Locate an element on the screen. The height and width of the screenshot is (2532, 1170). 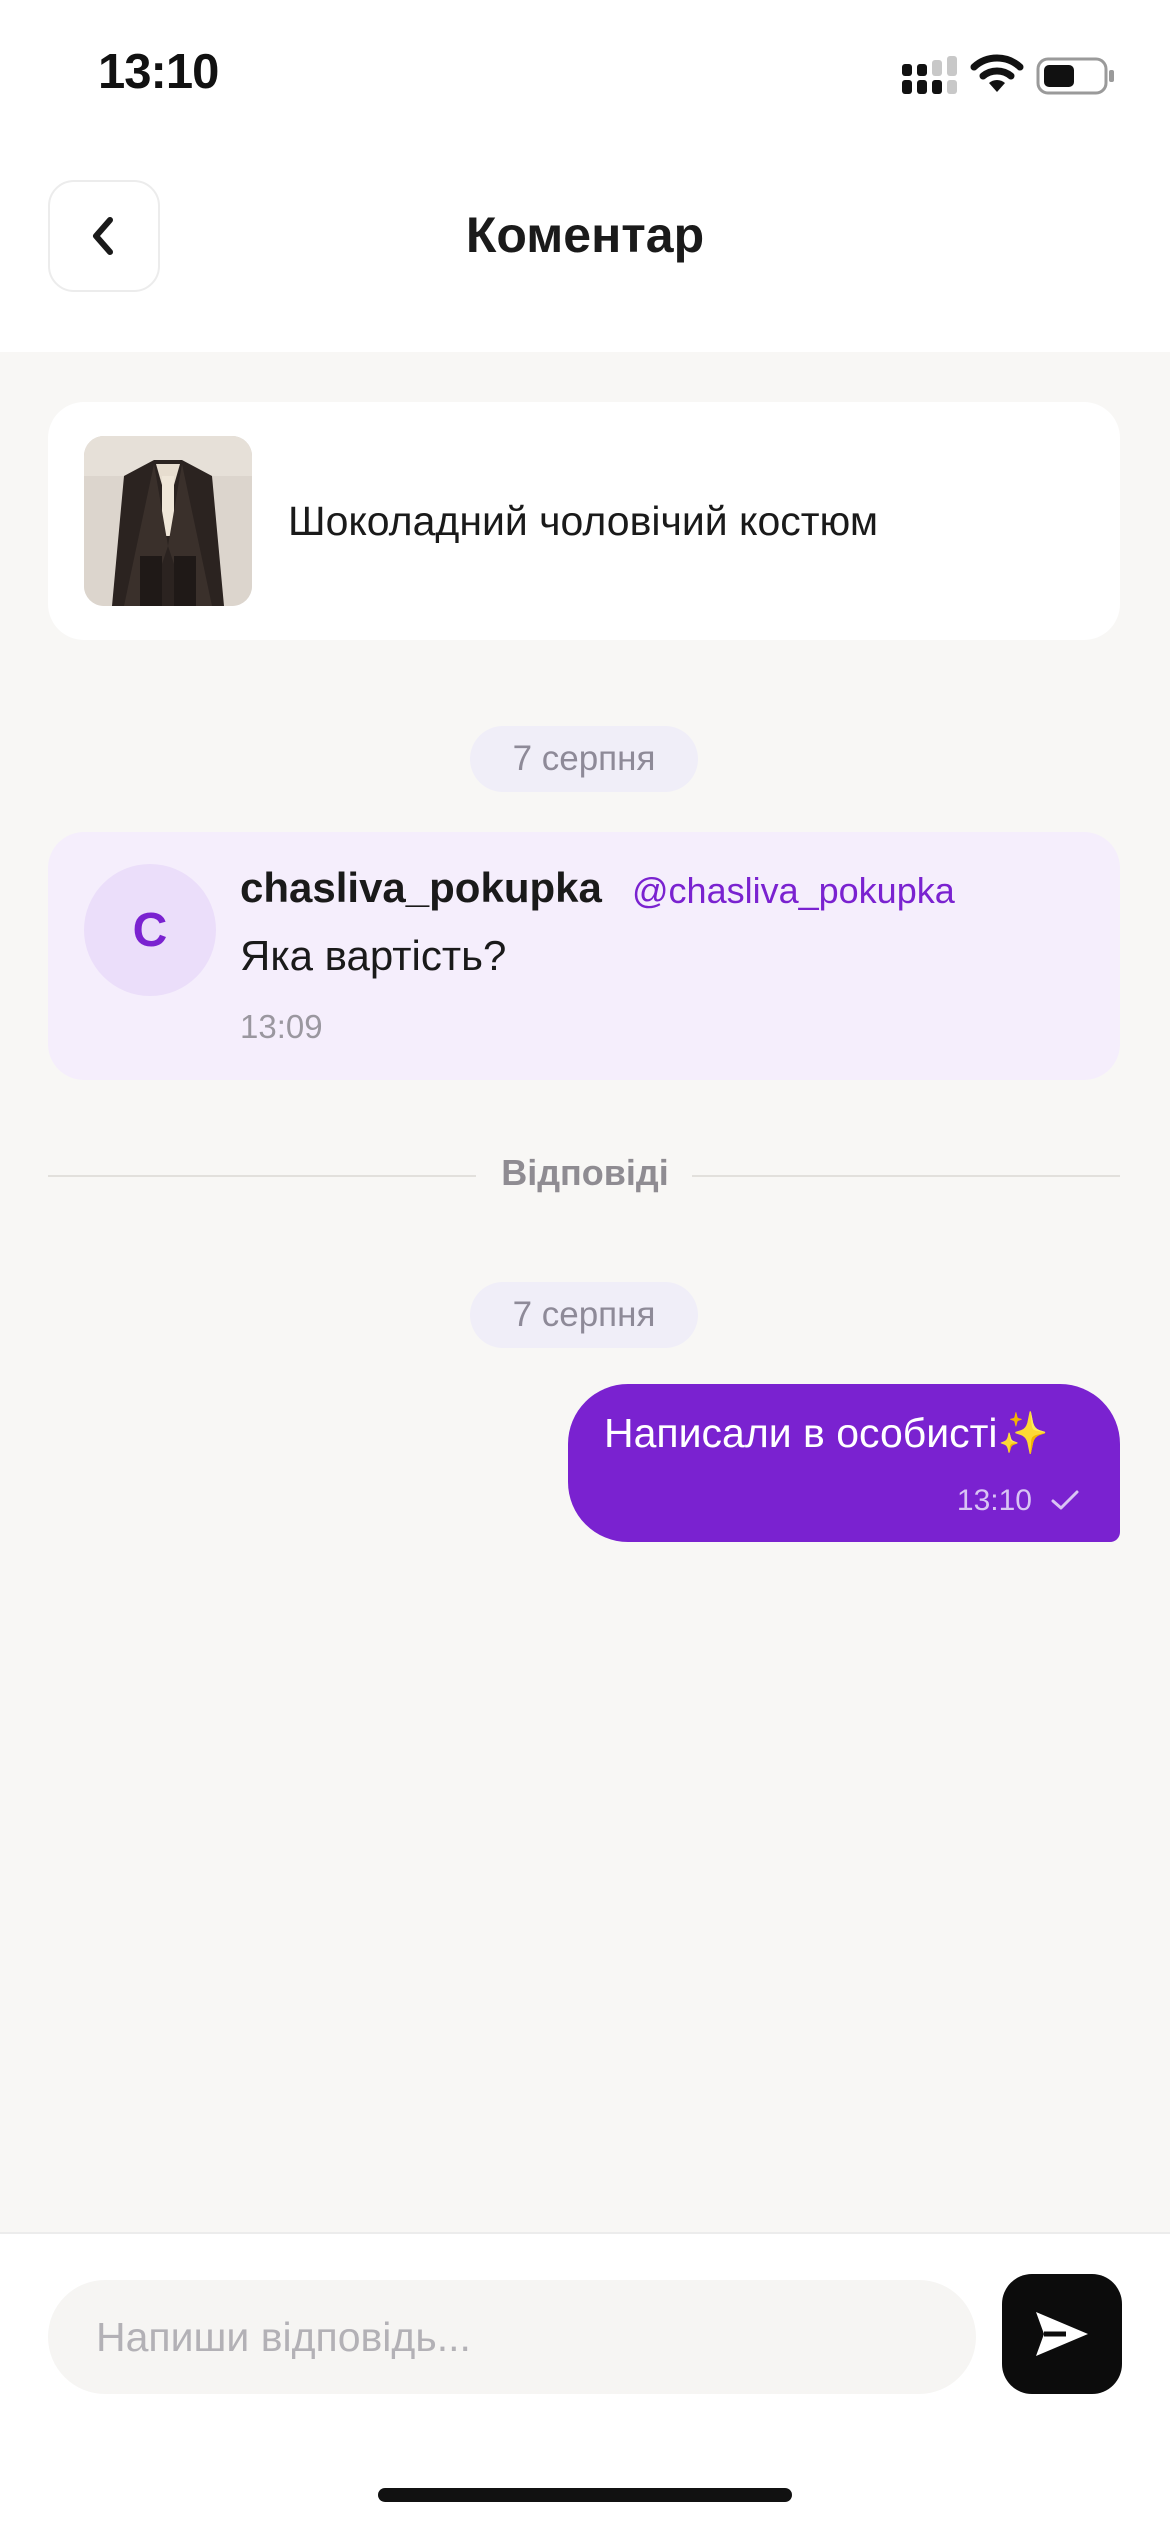
top-area: 13:10 Коментар is located at coordinates (585, 176).